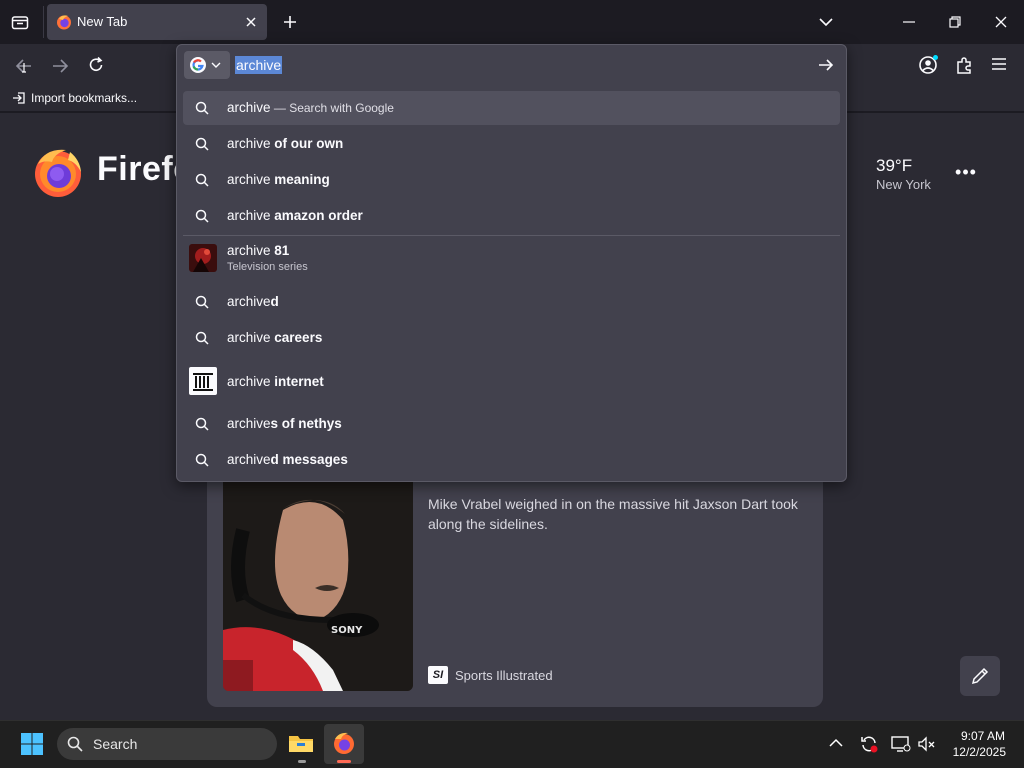  I want to click on suggestion-text: archives of nethys, so click(284, 423).